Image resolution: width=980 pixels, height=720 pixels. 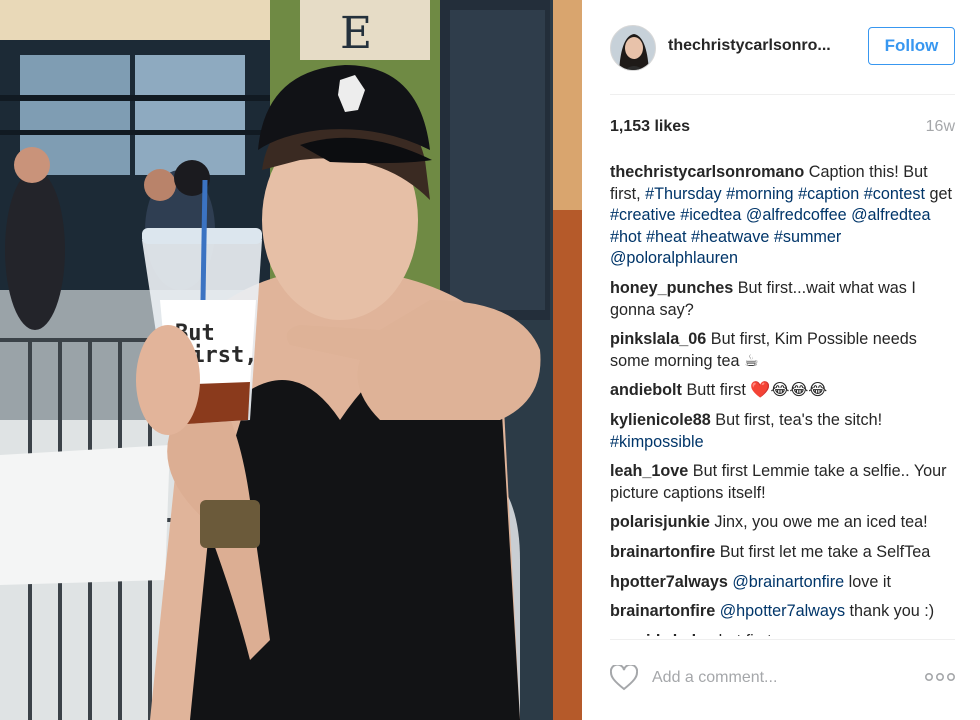 I want to click on comment-hashtag-link: #heatwave, so click(x=730, y=237).